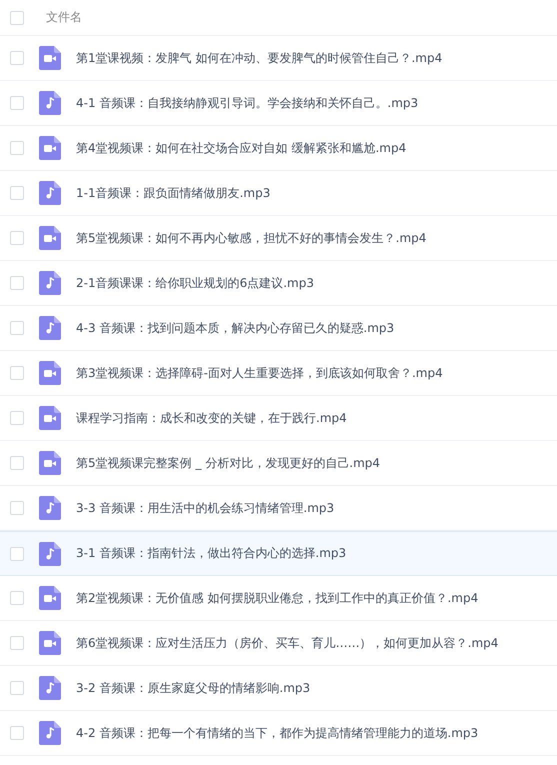  I want to click on file-name: 课程学习指南：成长和改变的关键，在于践行.mp4, so click(211, 418).